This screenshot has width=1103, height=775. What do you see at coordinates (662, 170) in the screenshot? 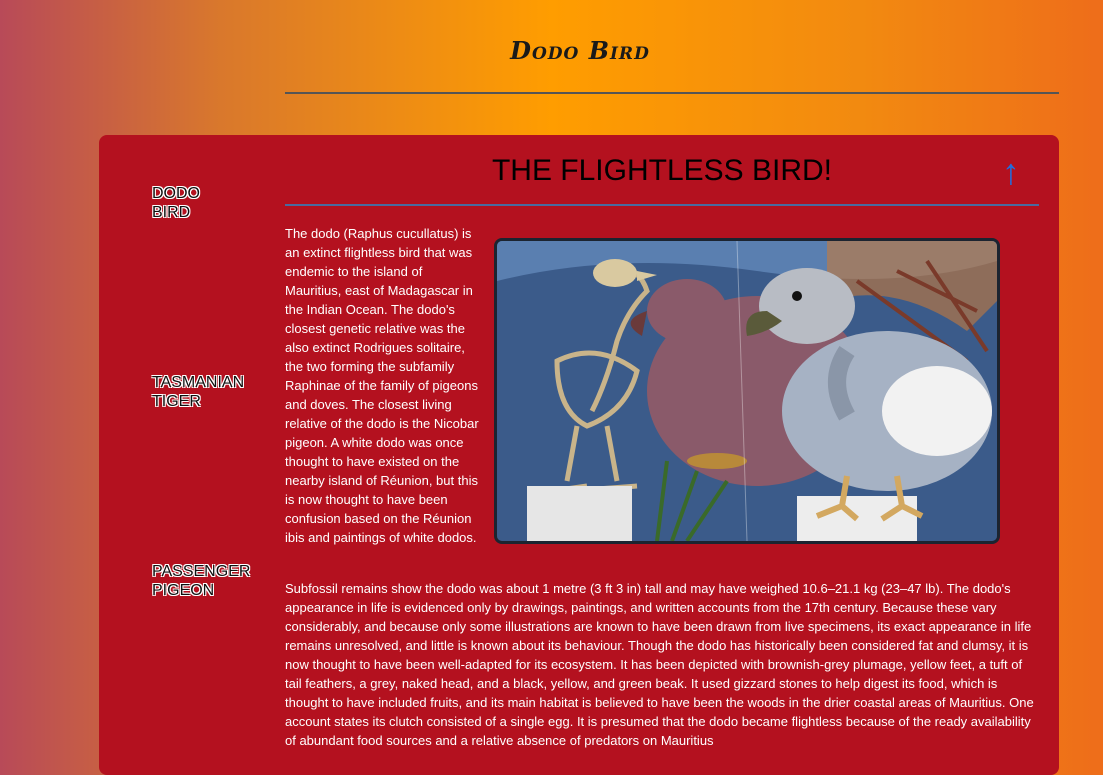
I see `section-heading: THE FLIGHTLESS BIRD!` at bounding box center [662, 170].